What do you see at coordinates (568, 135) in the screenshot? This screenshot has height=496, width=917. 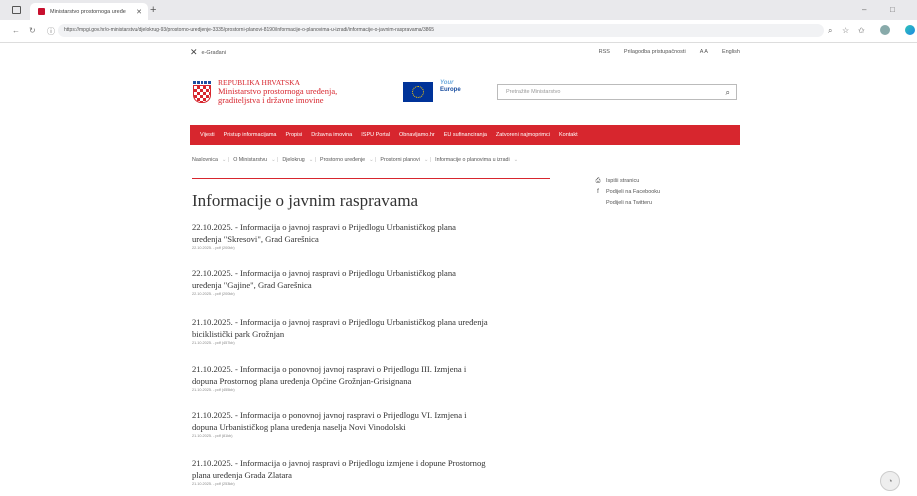 I see `nav-item: Kontakt` at bounding box center [568, 135].